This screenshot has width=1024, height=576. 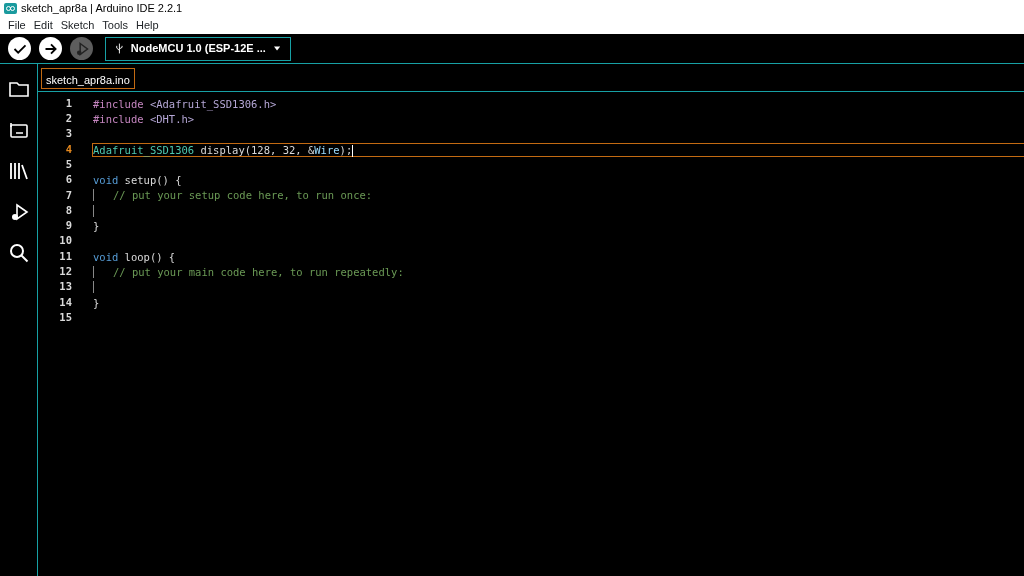 What do you see at coordinates (119, 48) in the screenshot?
I see `usb-icon` at bounding box center [119, 48].